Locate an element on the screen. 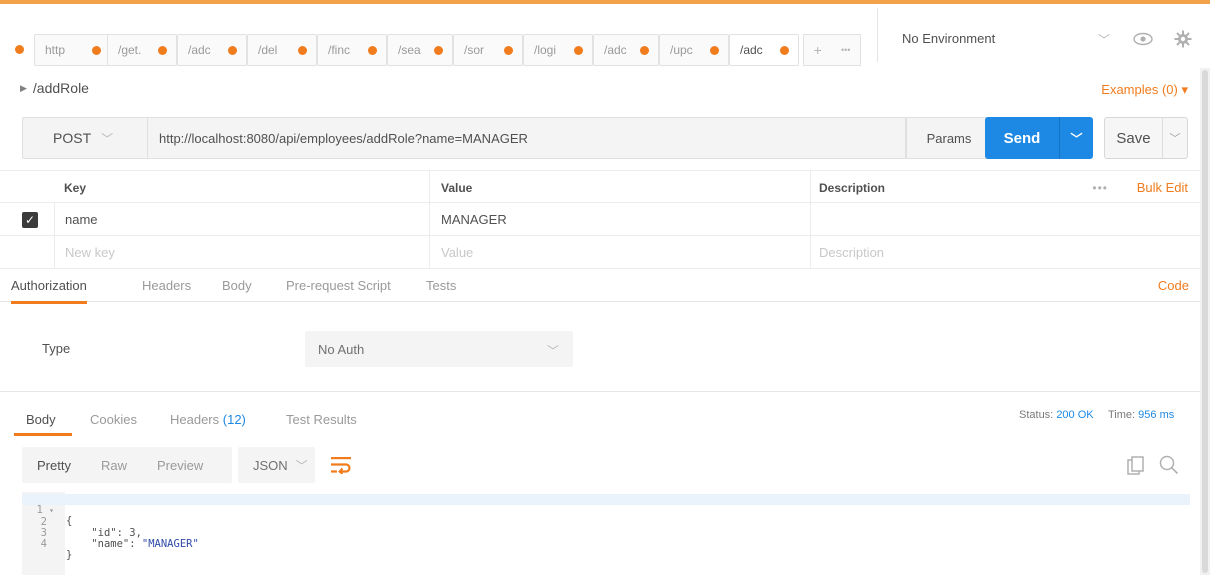  json-key: "name" is located at coordinates (110, 544).